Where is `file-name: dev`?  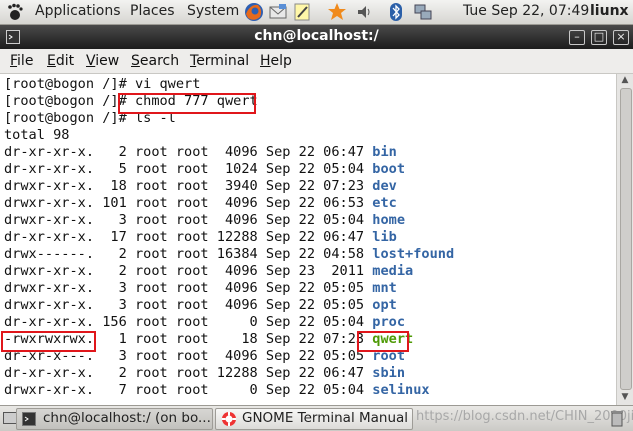 file-name: dev is located at coordinates (384, 186).